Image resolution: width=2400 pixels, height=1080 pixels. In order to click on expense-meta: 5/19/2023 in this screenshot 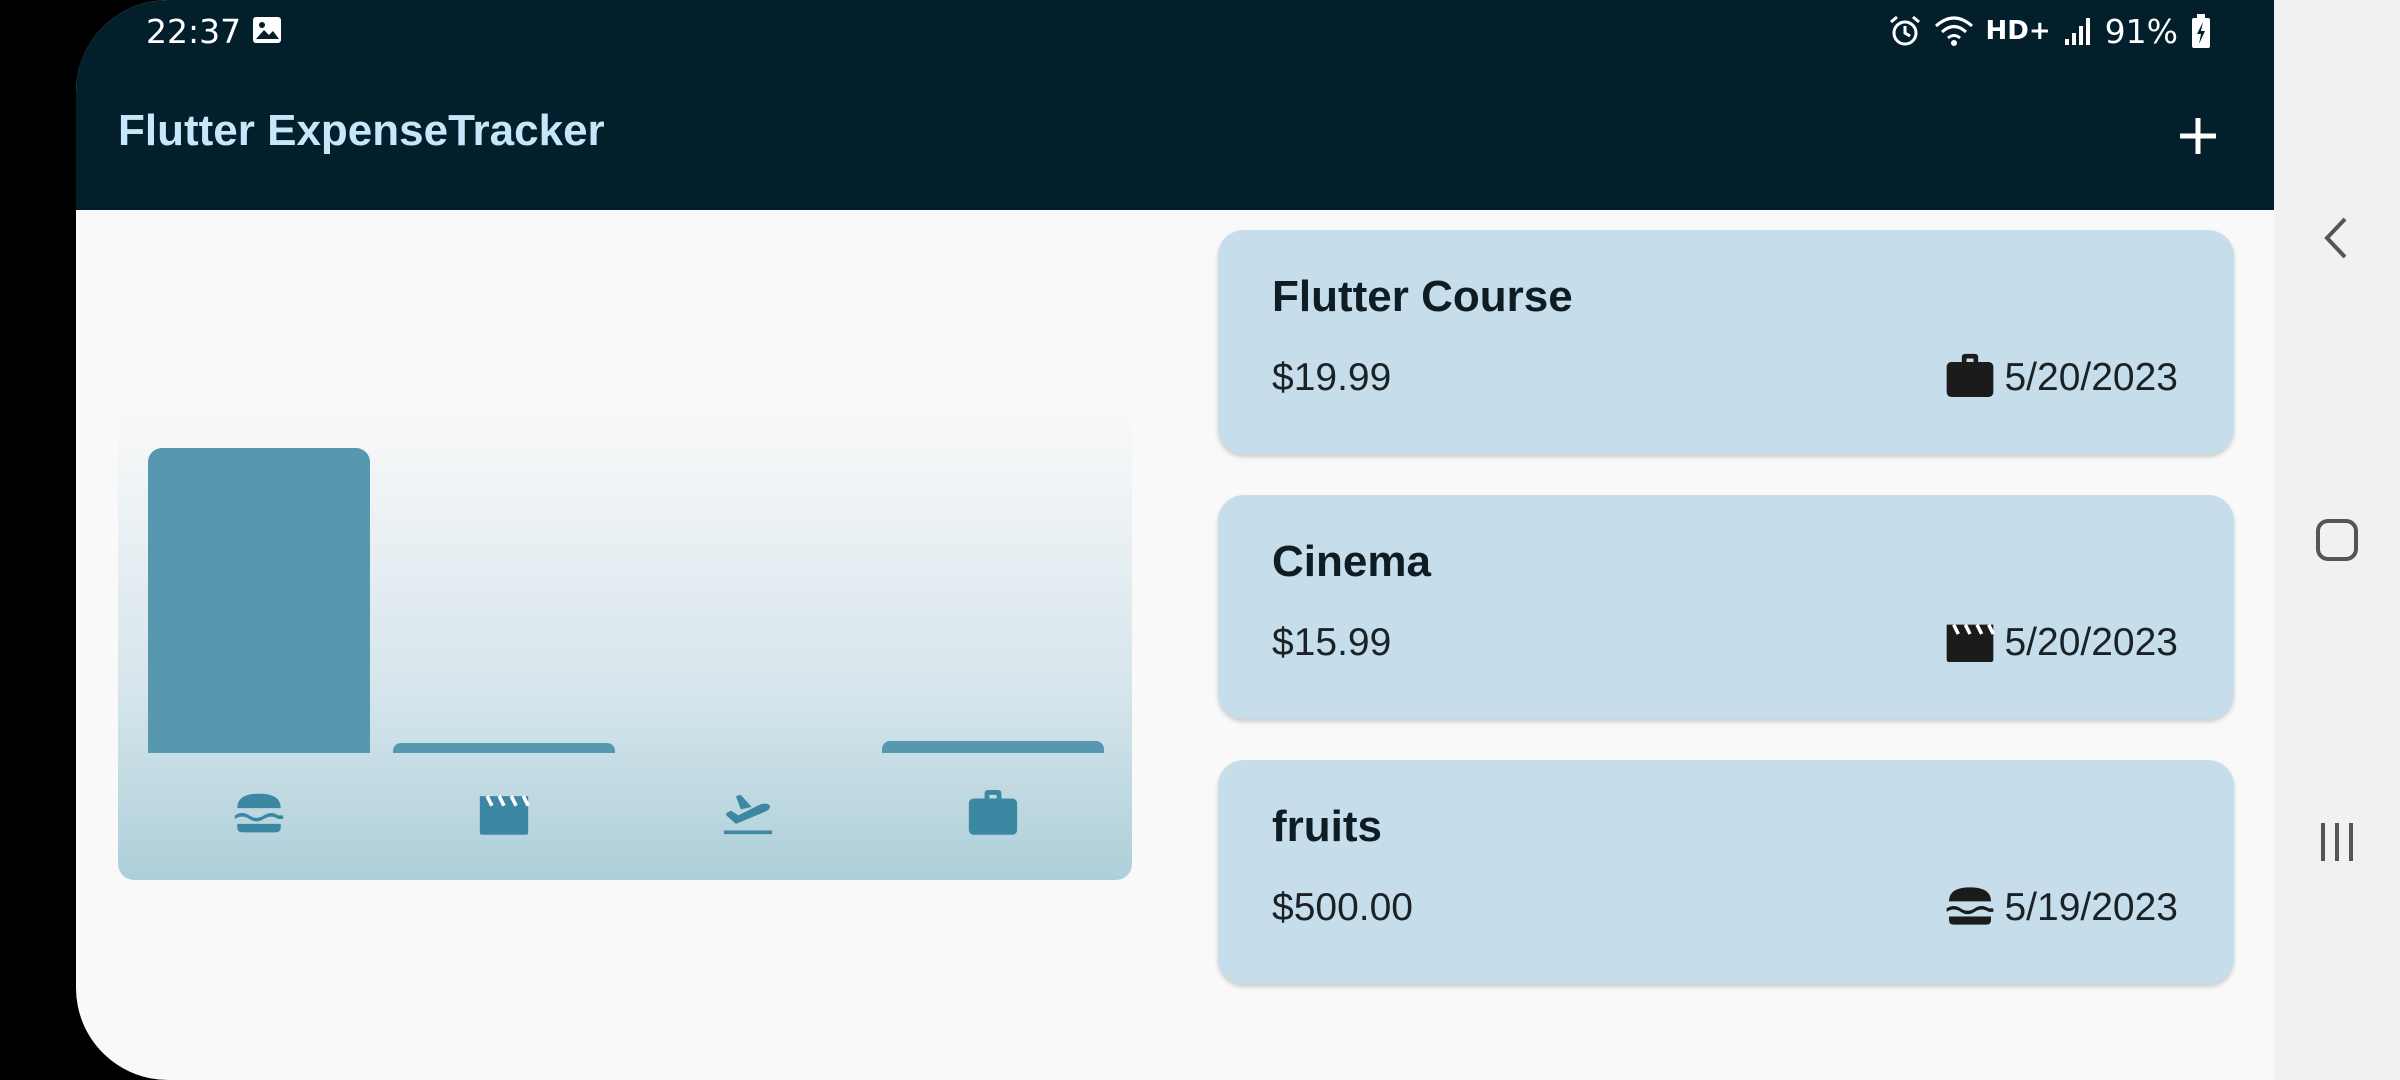, I will do `click(2060, 908)`.